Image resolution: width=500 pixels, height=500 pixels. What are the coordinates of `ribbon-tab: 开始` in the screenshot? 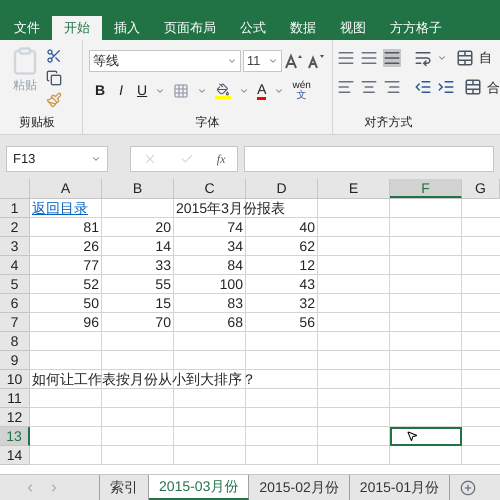 It's located at (77, 28).